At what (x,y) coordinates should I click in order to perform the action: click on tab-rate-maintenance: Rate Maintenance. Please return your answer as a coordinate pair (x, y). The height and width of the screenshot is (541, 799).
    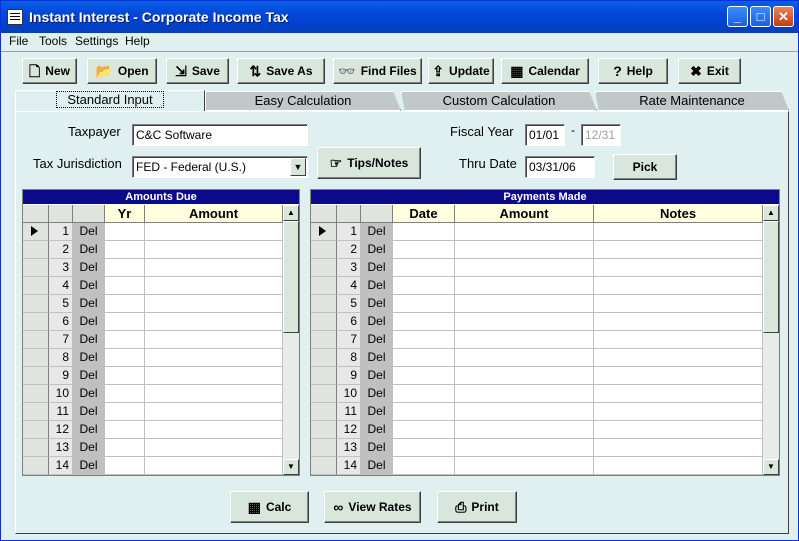
    Looking at the image, I should click on (692, 101).